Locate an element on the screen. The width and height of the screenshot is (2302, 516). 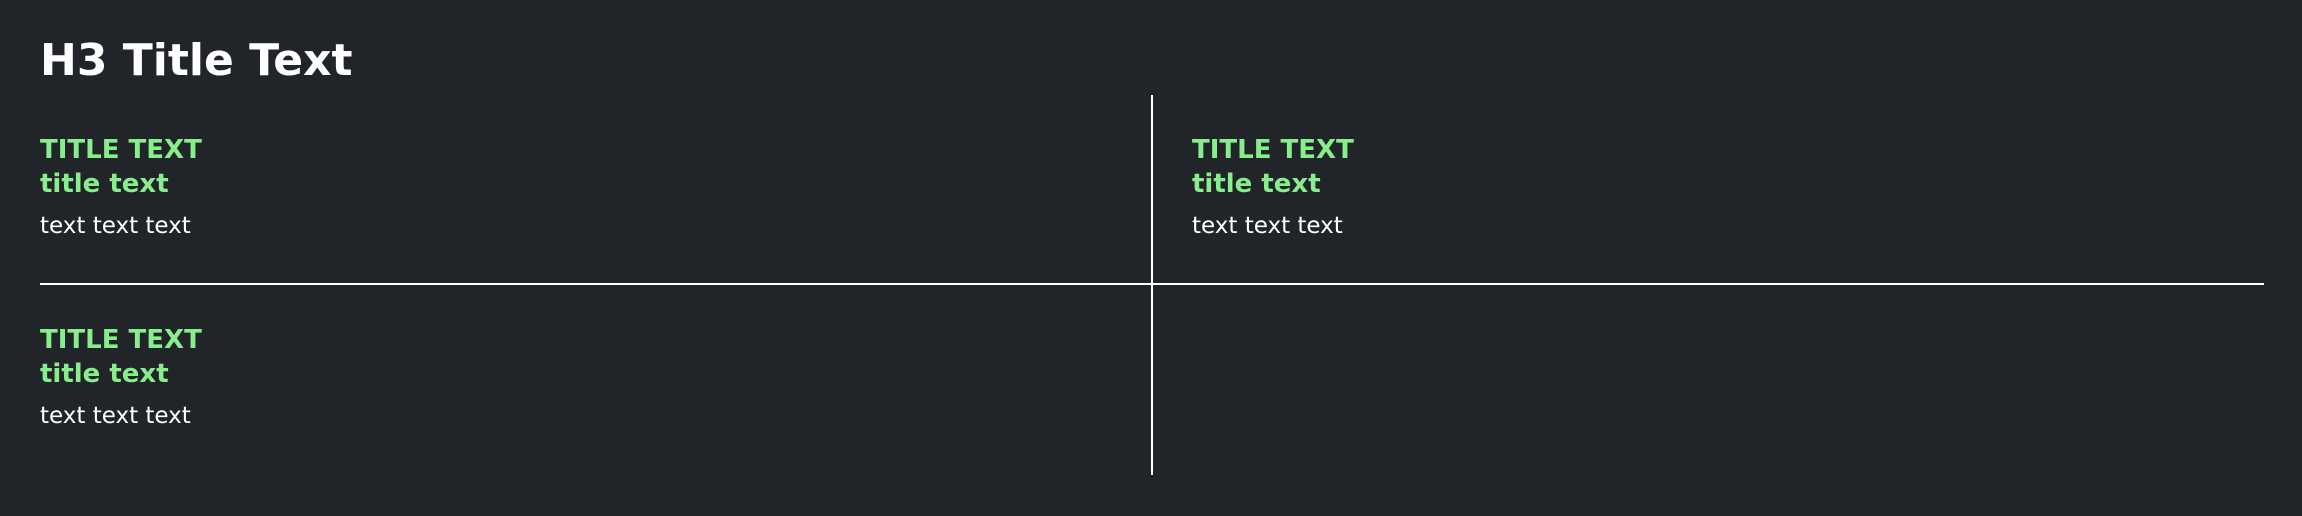
horizontal-divider is located at coordinates (1152, 284).